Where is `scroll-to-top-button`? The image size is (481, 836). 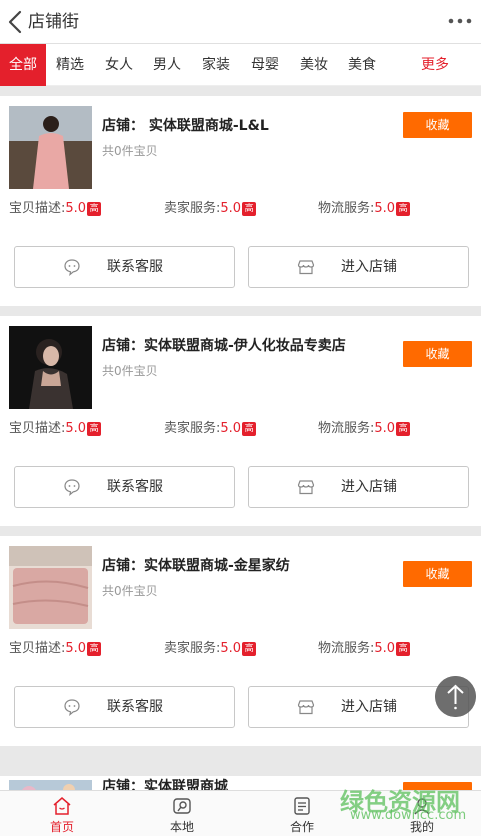 scroll-to-top-button is located at coordinates (455, 696).